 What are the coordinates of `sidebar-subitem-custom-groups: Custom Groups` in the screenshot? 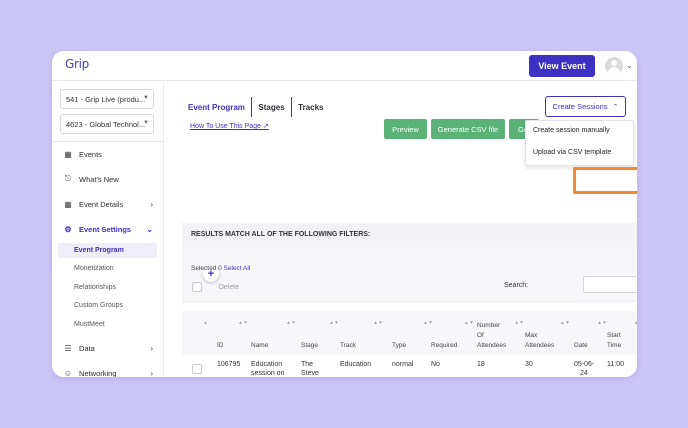 It's located at (107, 305).